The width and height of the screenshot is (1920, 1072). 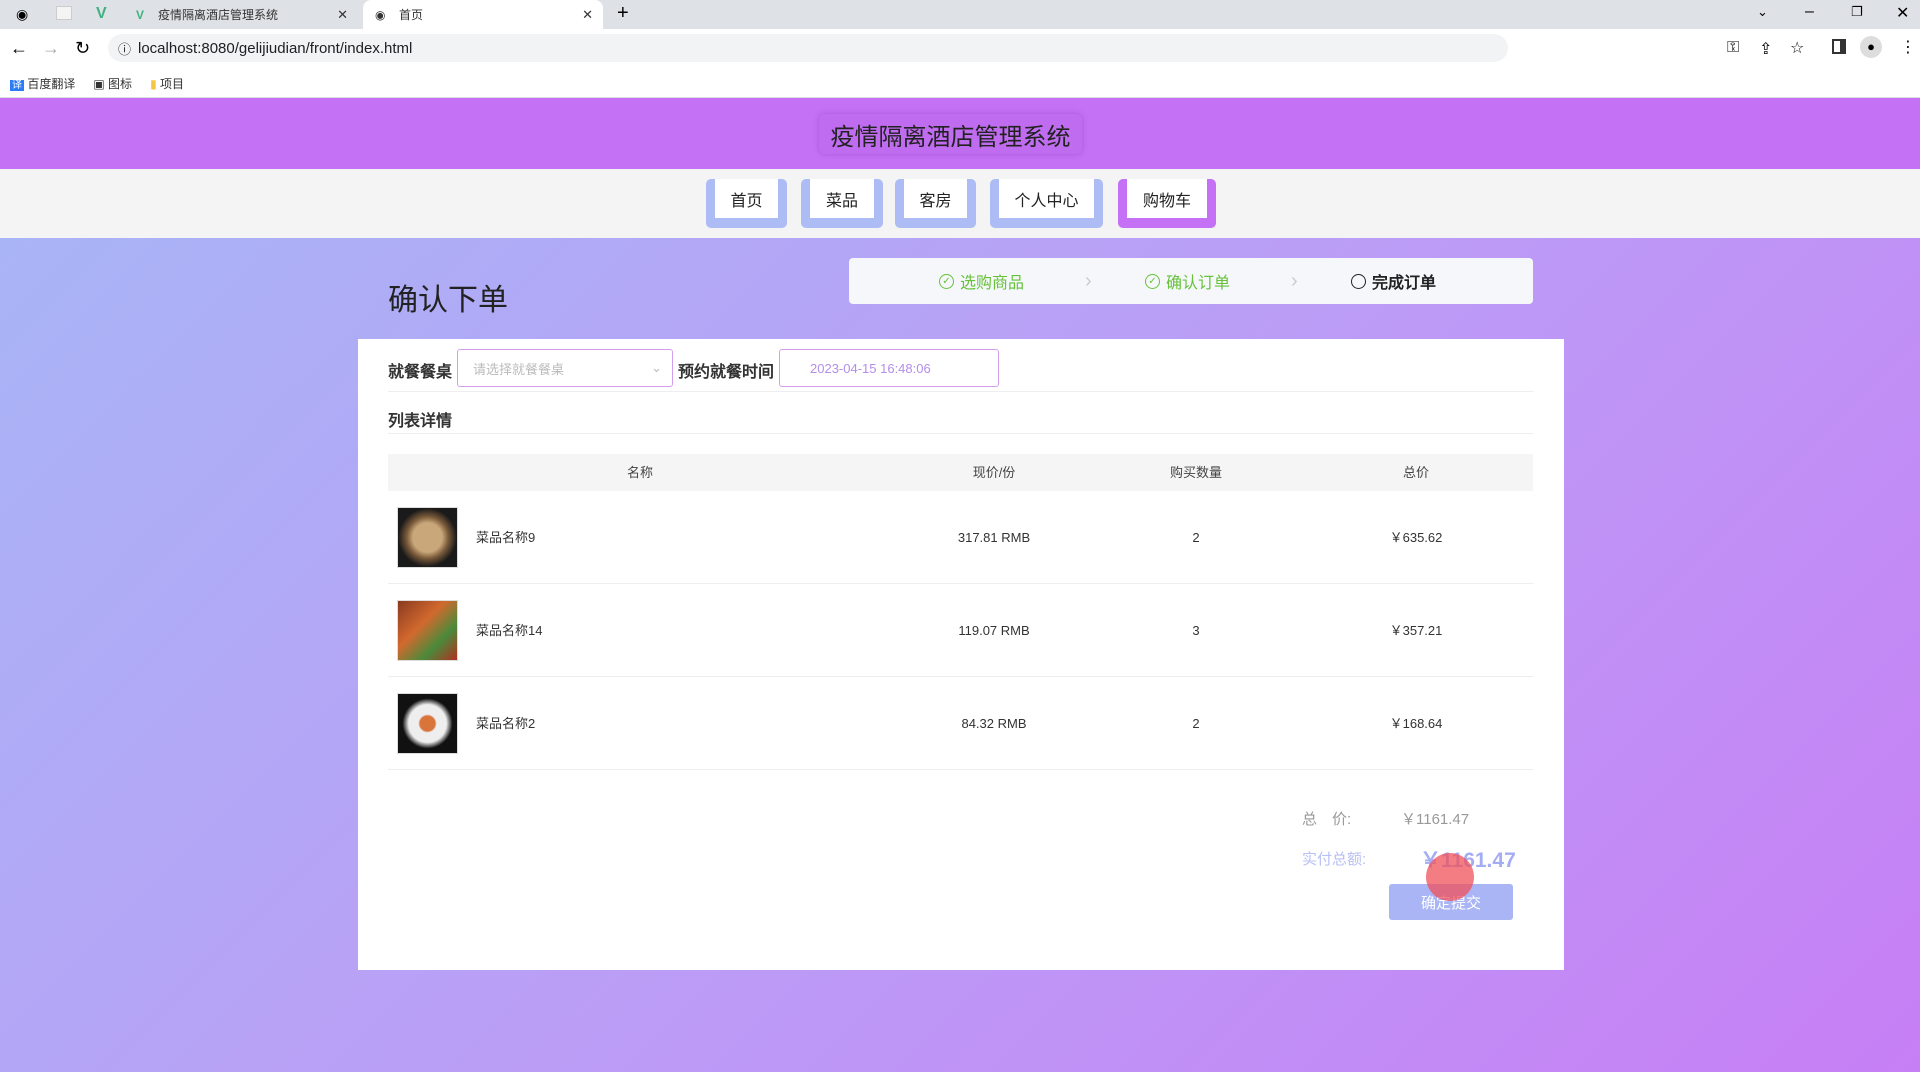 I want to click on nav-label: 菜品, so click(x=842, y=198).